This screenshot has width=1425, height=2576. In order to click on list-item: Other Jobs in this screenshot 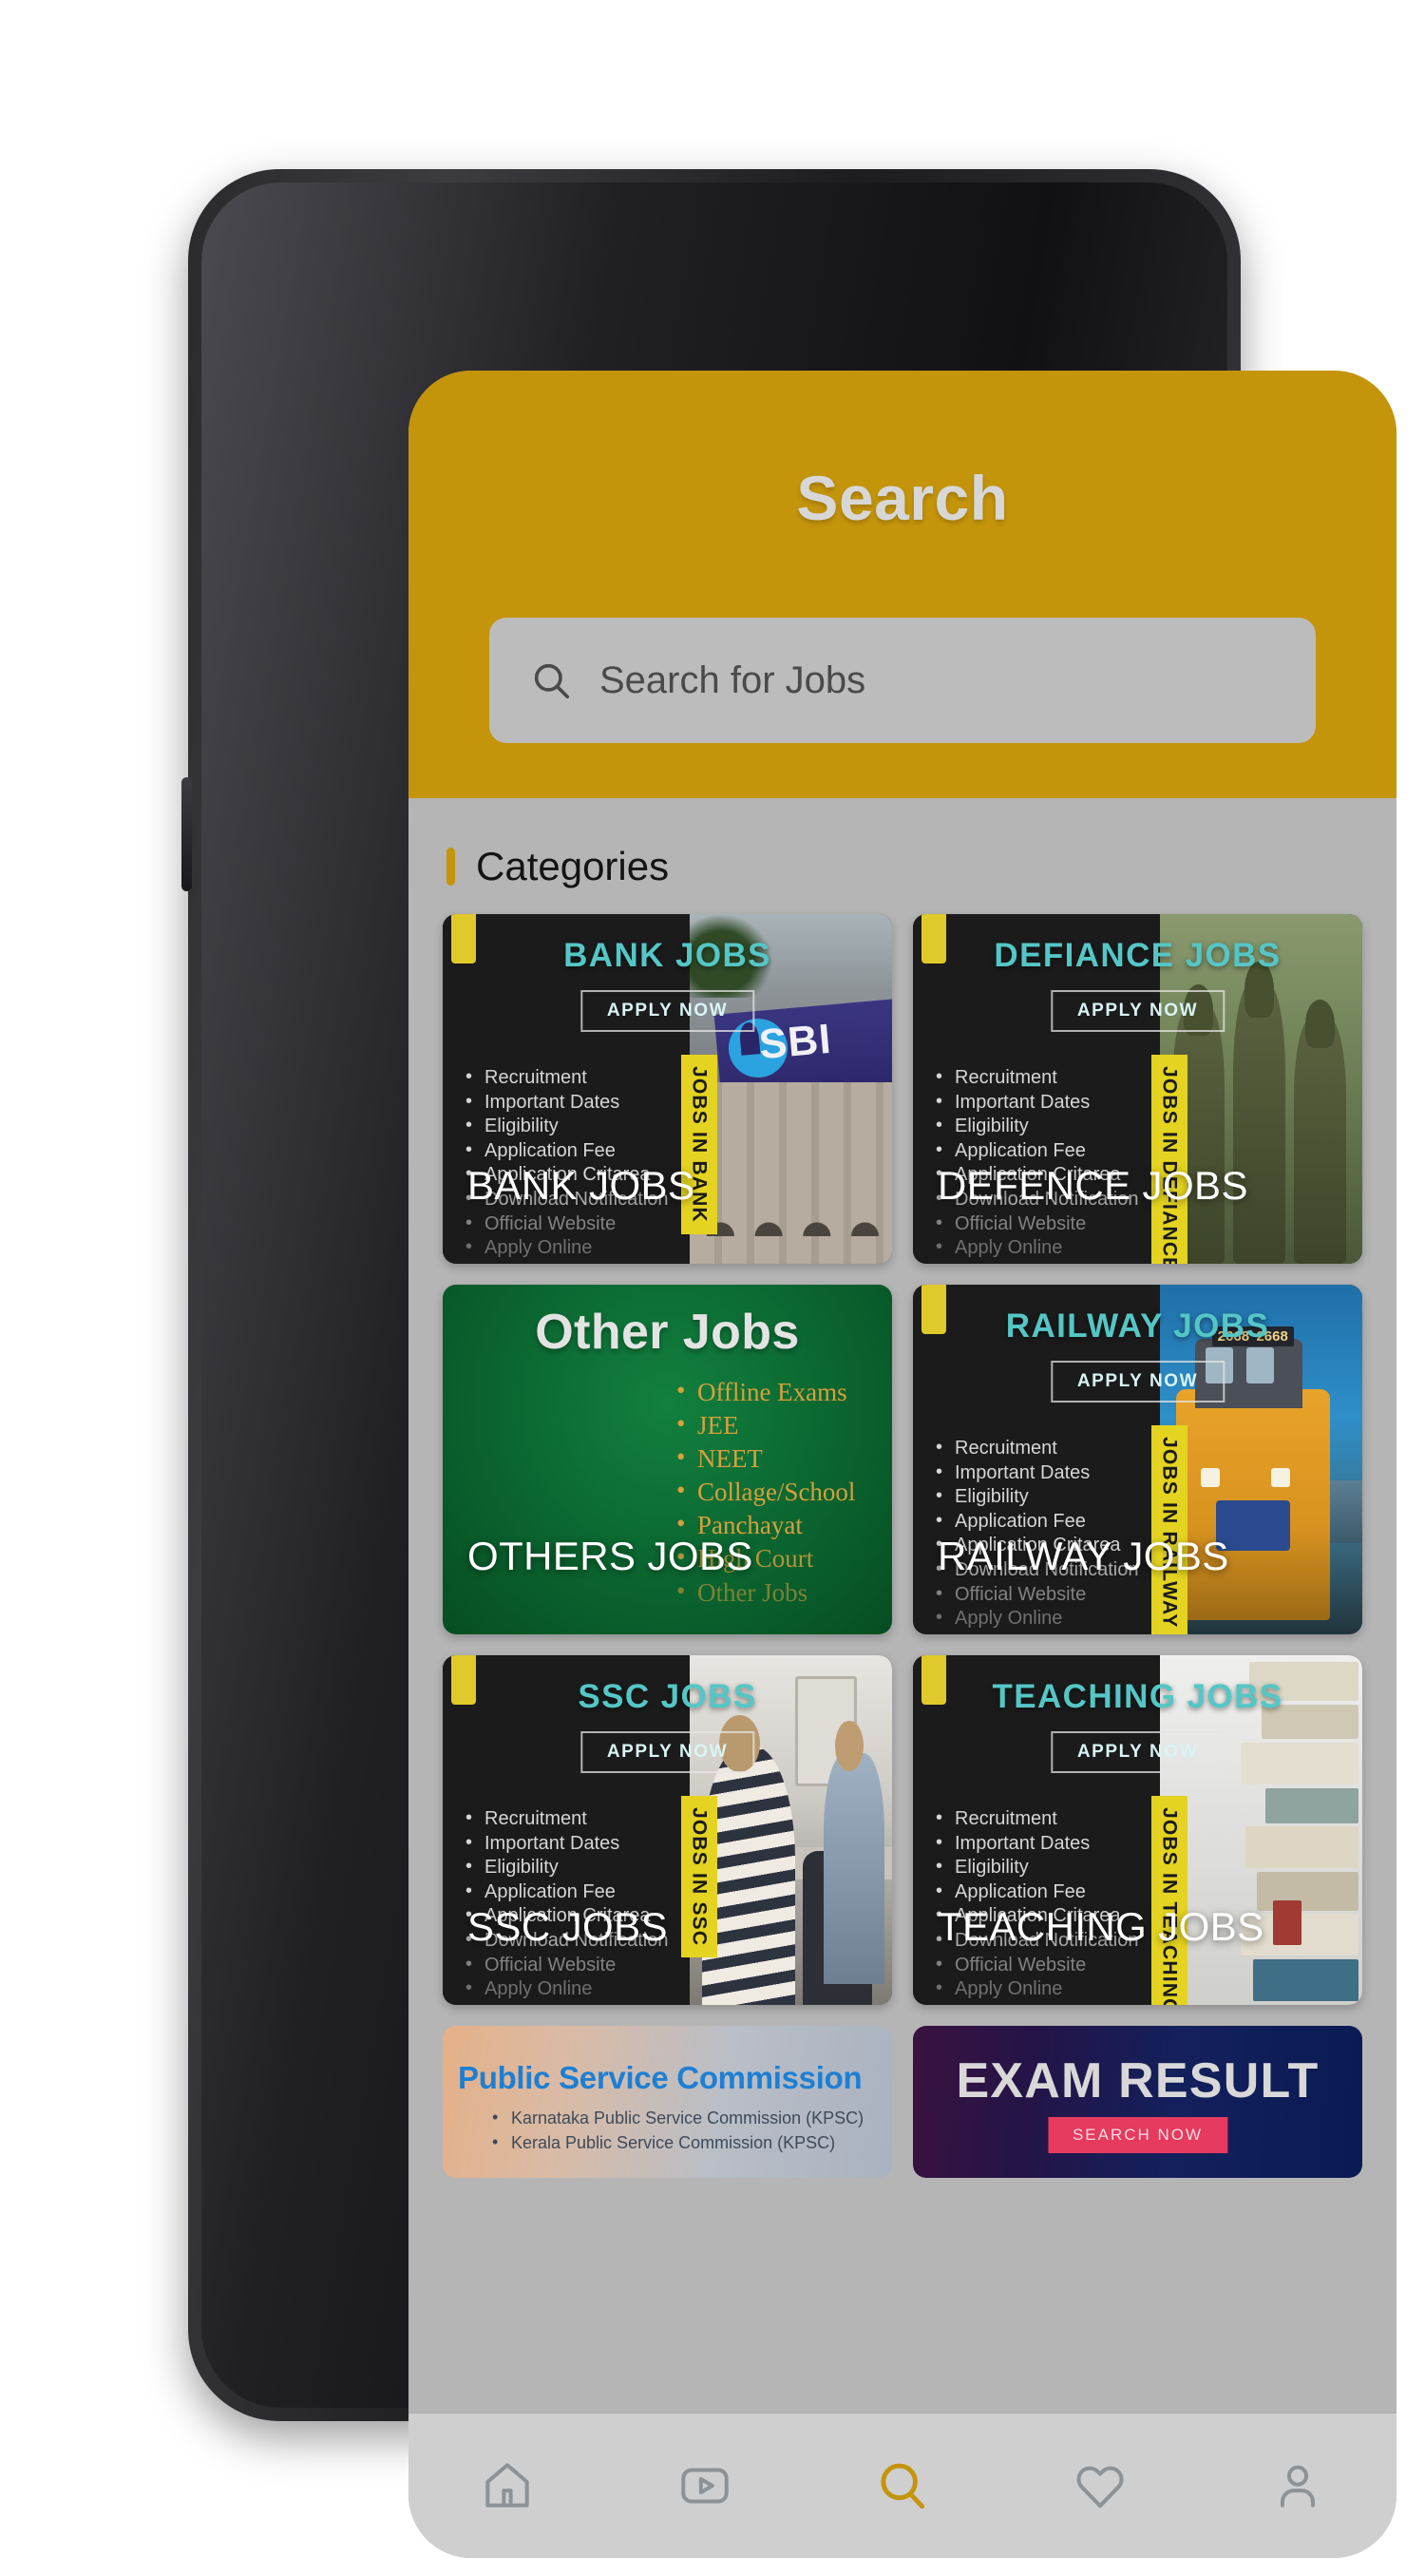, I will do `click(765, 1592)`.